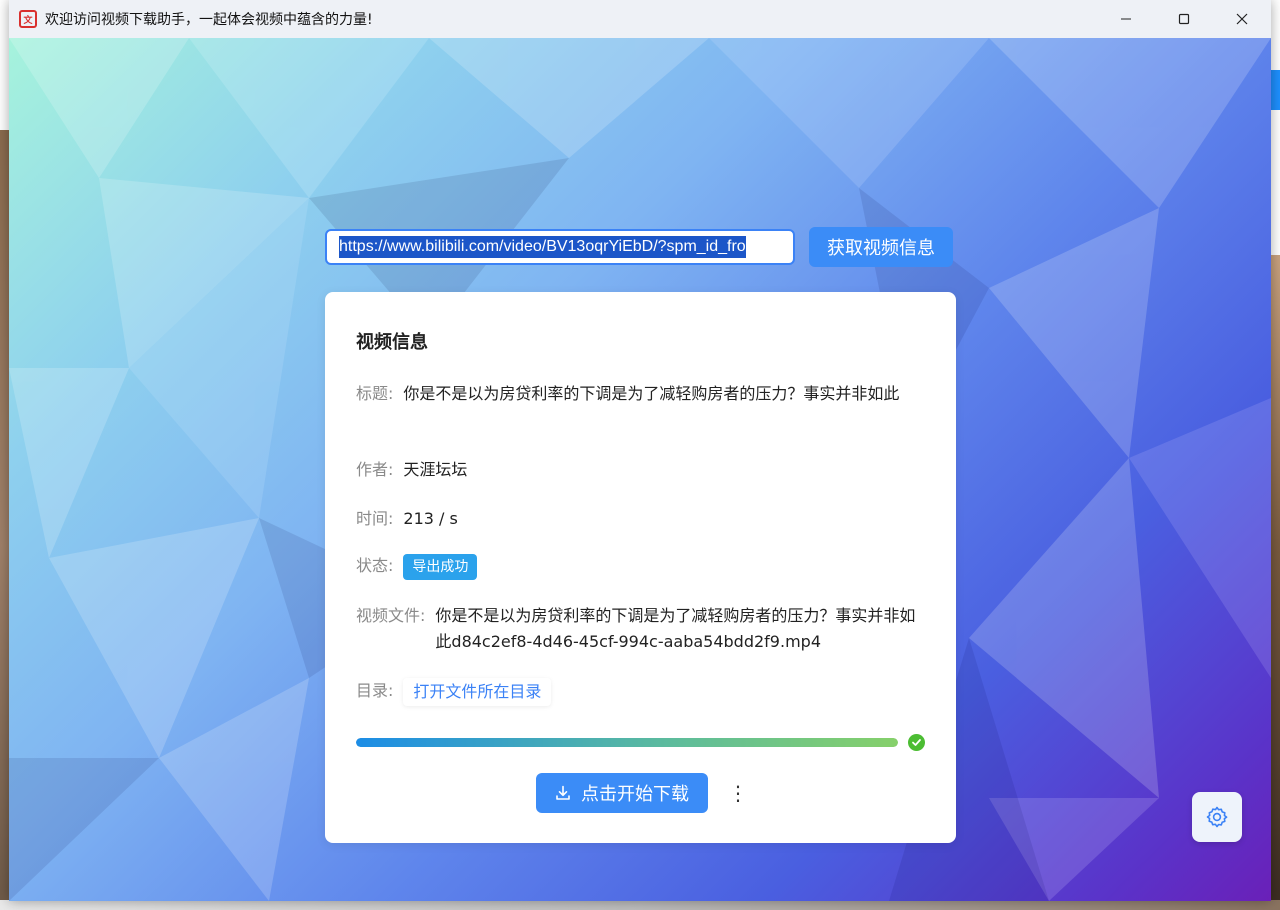 This screenshot has width=1280, height=910. What do you see at coordinates (640, 905) in the screenshot?
I see `desktop-bottom-edge` at bounding box center [640, 905].